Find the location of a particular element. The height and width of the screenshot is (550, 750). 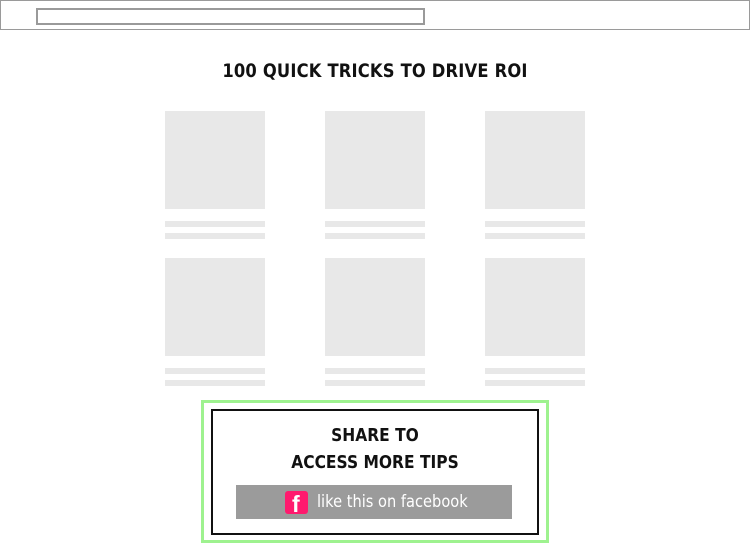

share-heading: SHARE TO ACCESS MORE TIPS is located at coordinates (375, 449).